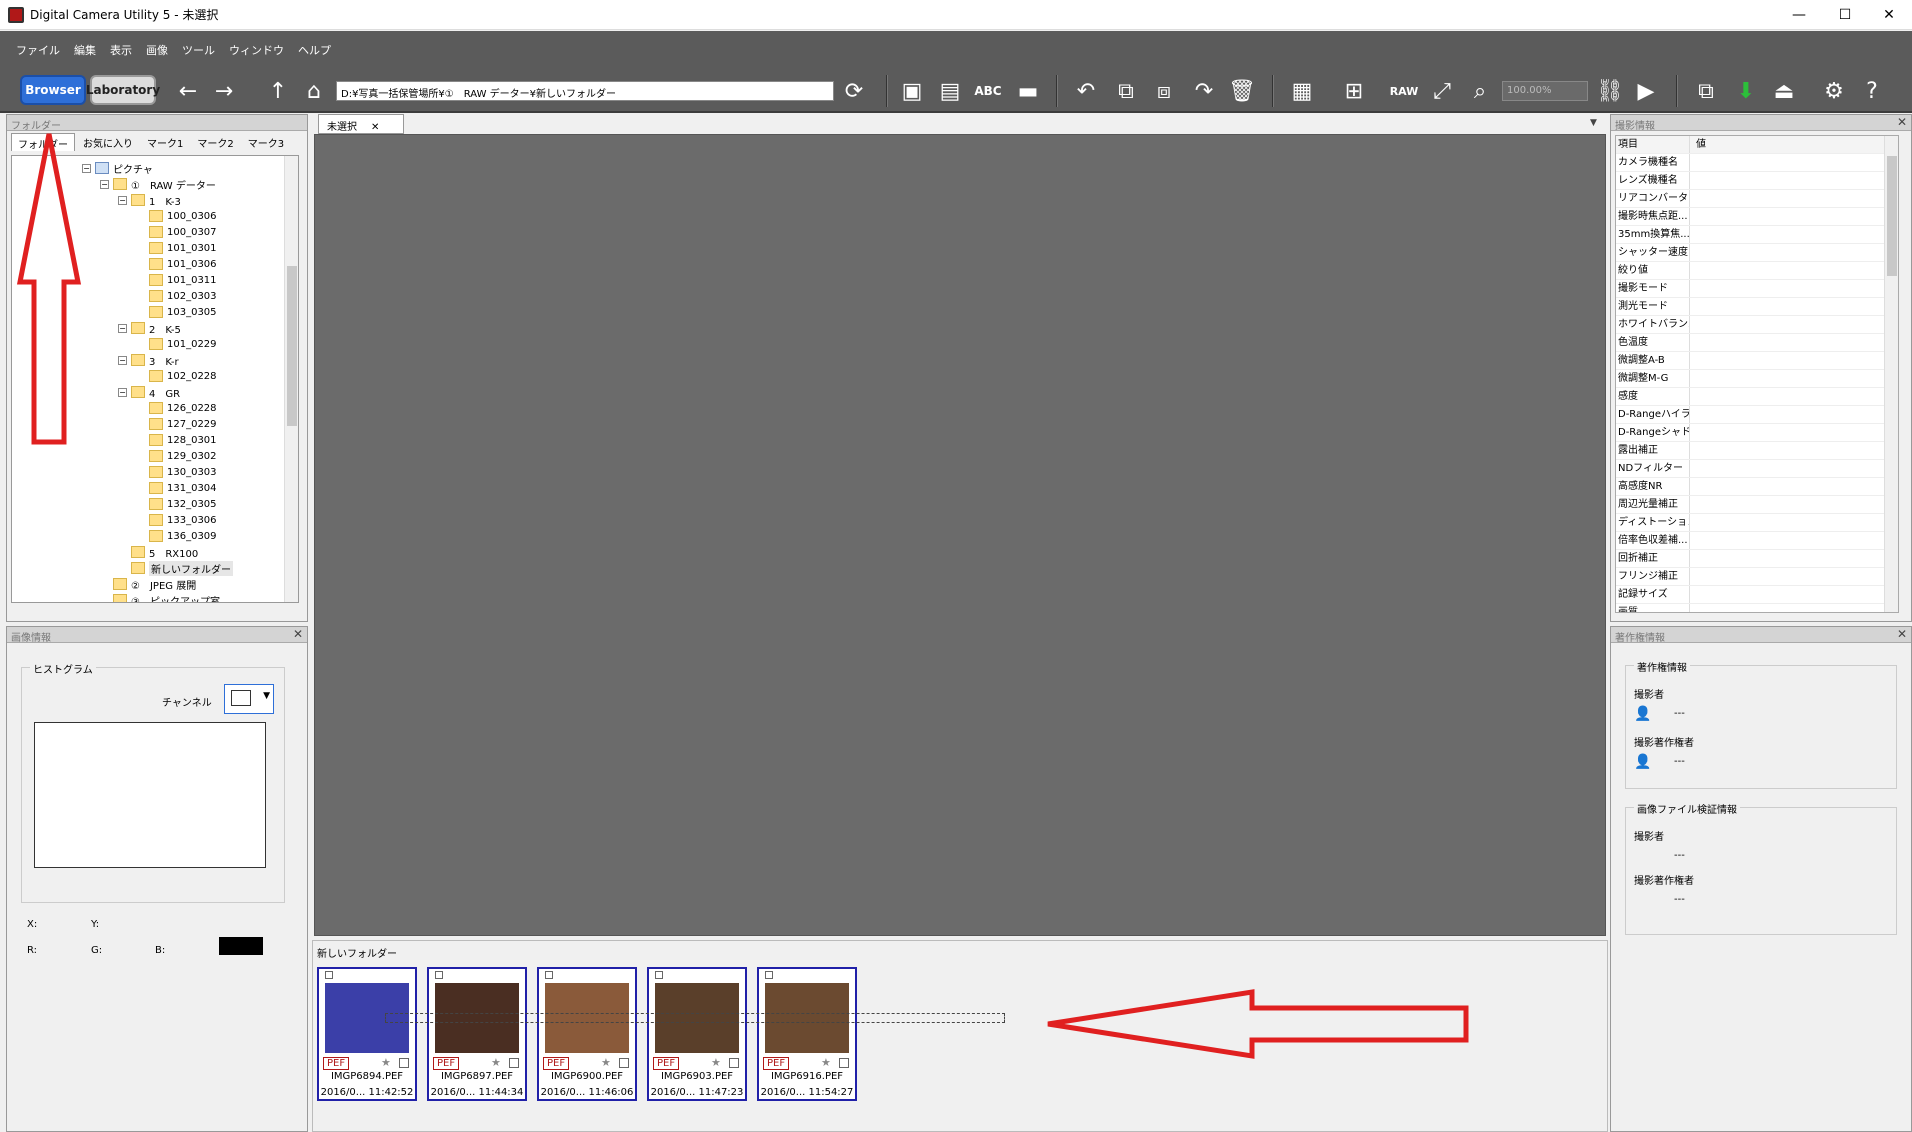 The width and height of the screenshot is (1912, 1132). I want to click on view-compare-icon: ▣, so click(912, 91).